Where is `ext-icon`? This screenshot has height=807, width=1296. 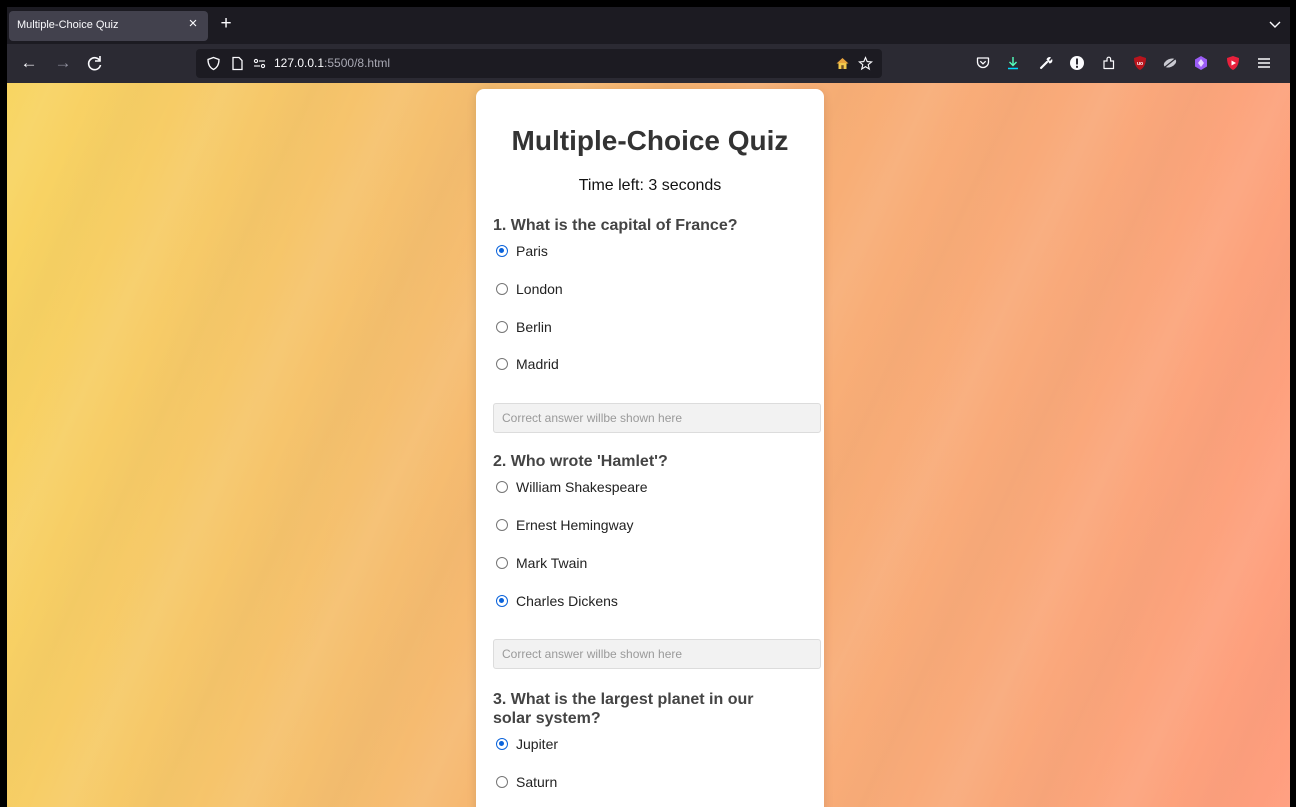 ext-icon is located at coordinates (1170, 63).